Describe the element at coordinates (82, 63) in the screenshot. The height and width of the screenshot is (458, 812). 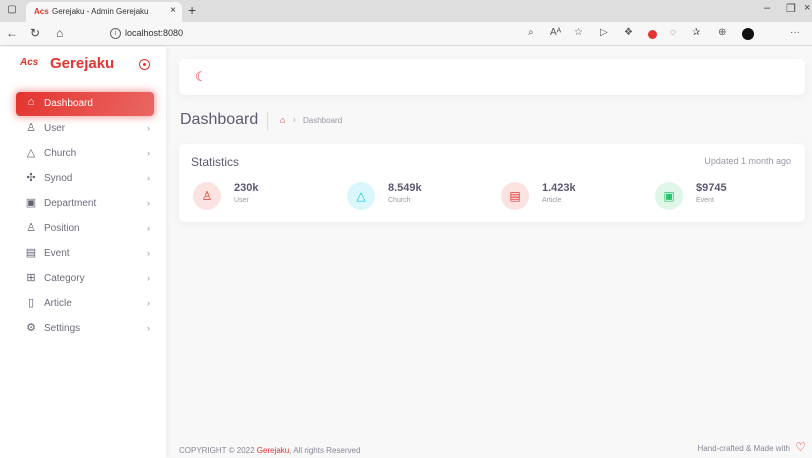
I see `brand-name: Gerejaku` at that location.